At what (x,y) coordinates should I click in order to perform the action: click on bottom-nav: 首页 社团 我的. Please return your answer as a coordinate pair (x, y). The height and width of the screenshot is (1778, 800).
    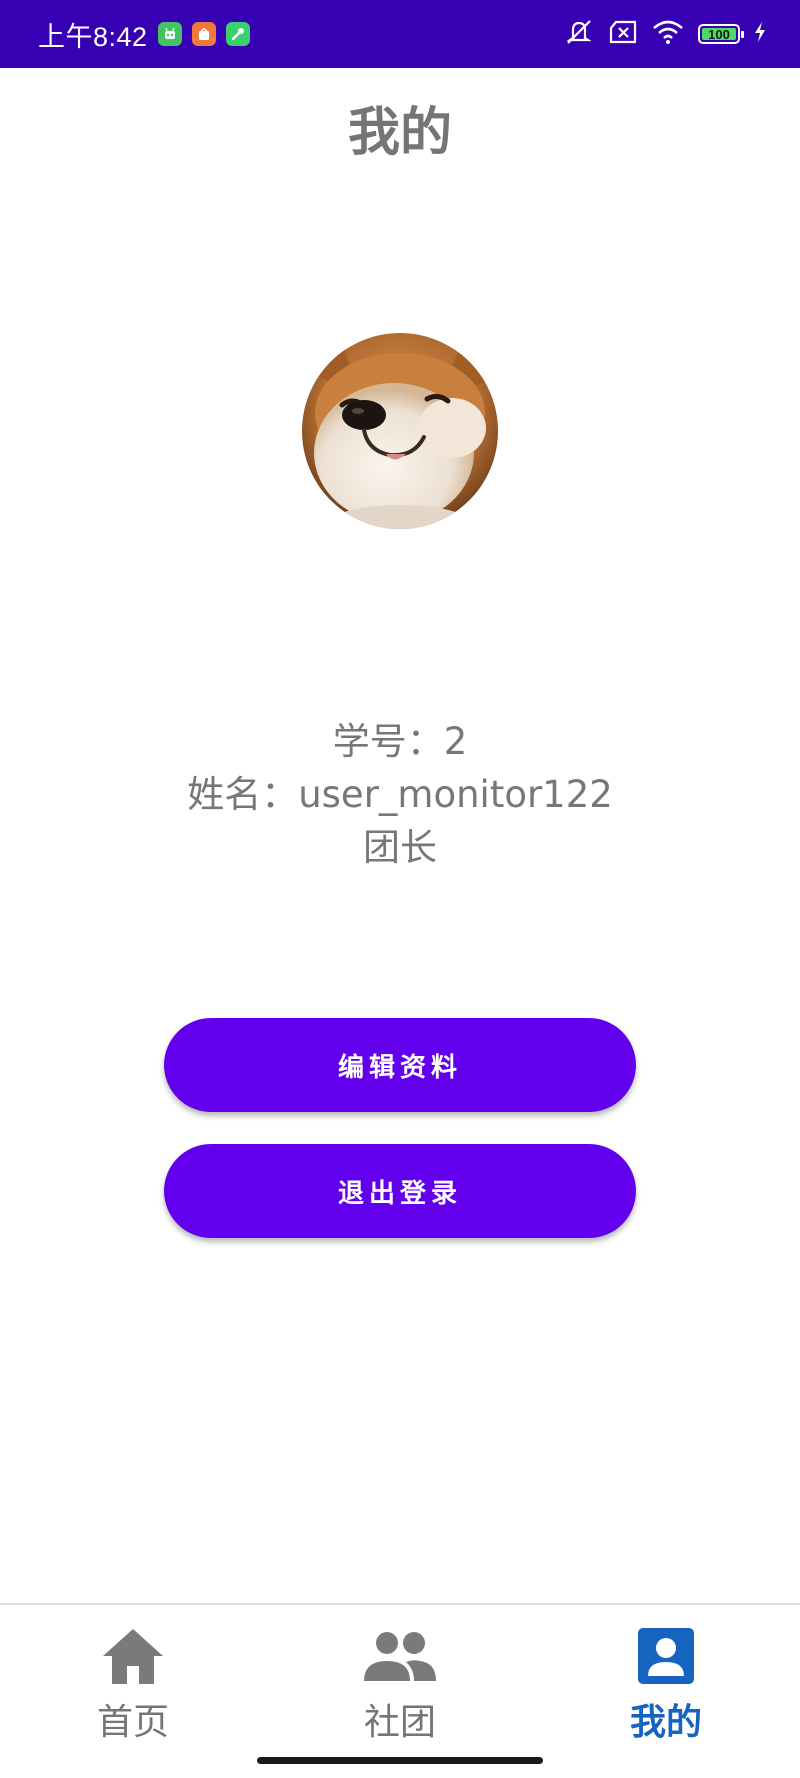
    Looking at the image, I should click on (400, 1690).